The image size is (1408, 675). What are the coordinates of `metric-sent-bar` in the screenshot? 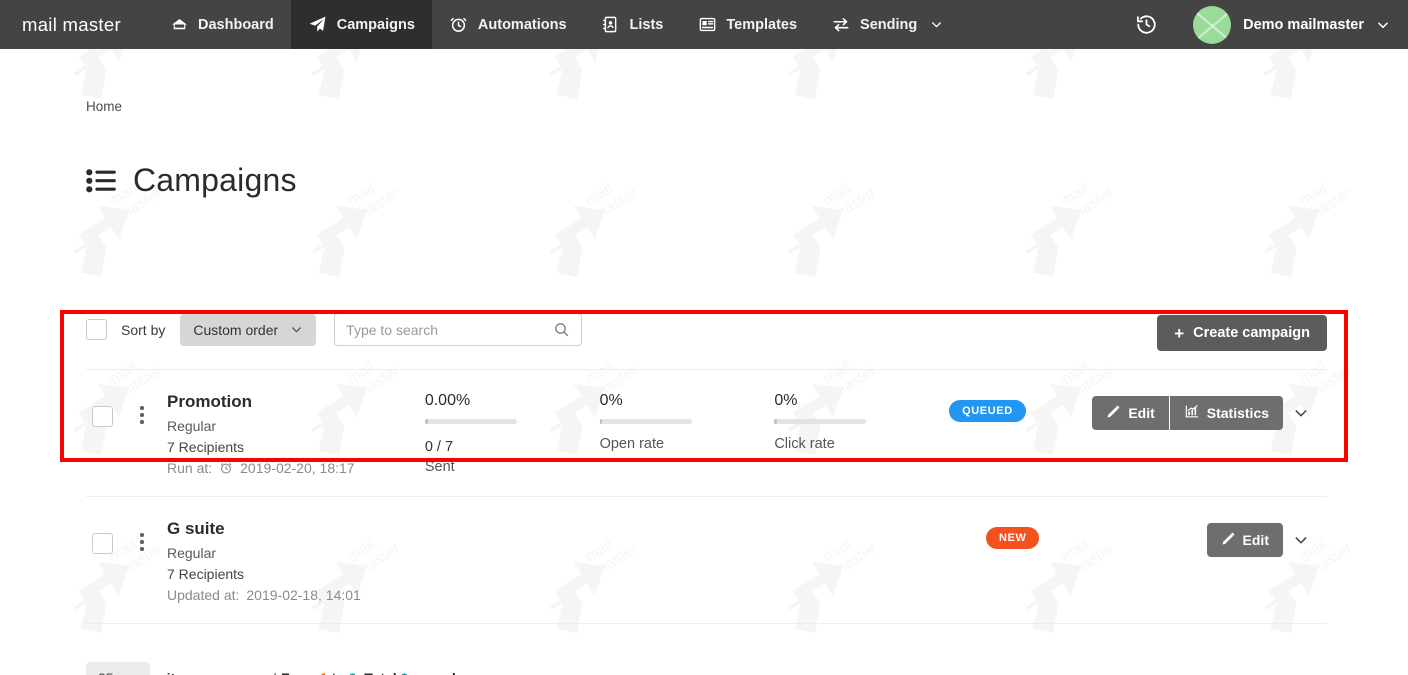 It's located at (470, 421).